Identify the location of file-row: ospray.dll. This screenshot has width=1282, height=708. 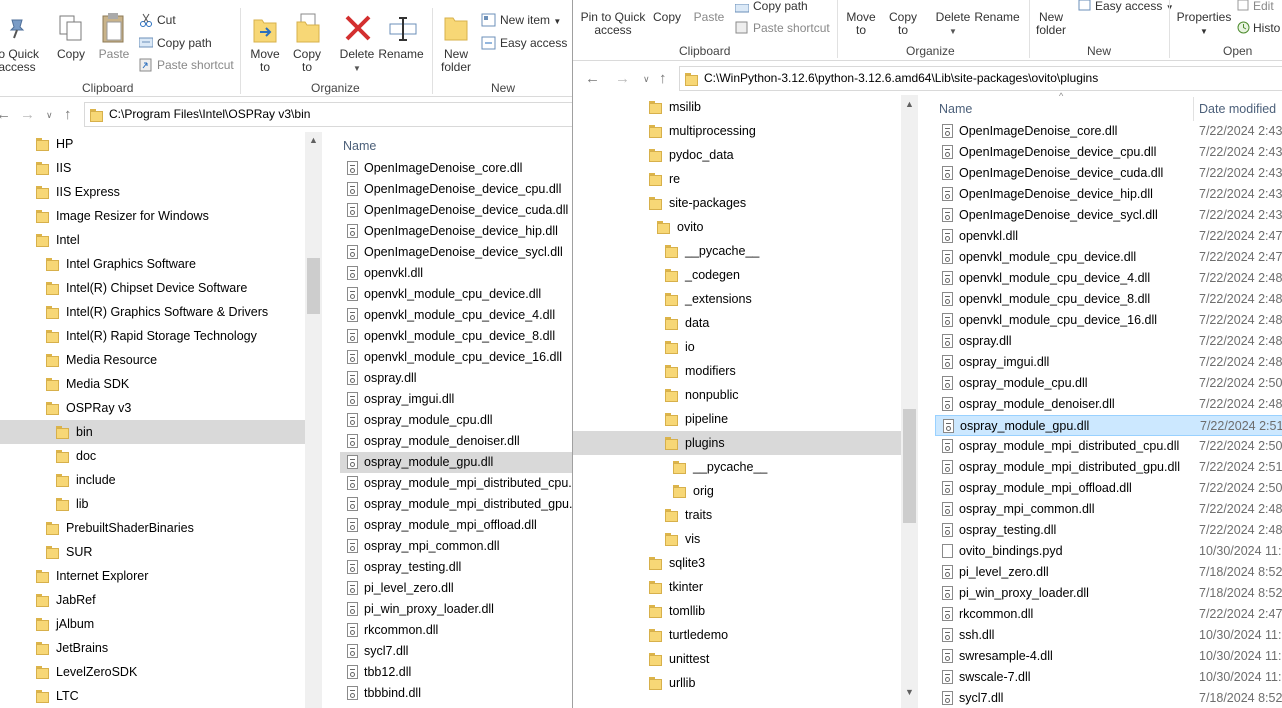
(456, 378).